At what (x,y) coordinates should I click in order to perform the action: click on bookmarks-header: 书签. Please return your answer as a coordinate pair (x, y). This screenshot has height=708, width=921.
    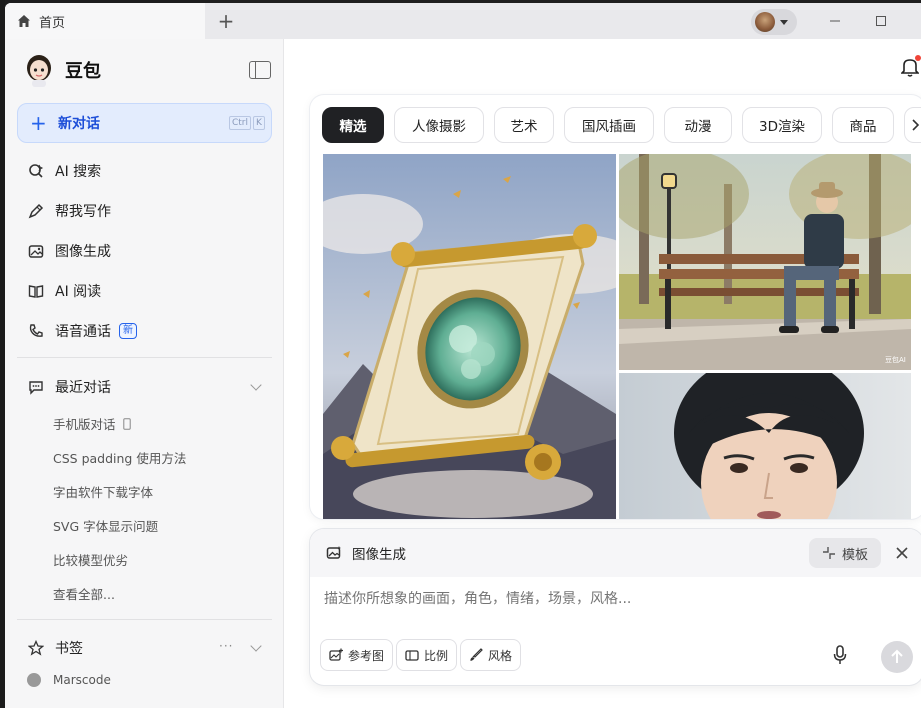
    Looking at the image, I should click on (144, 648).